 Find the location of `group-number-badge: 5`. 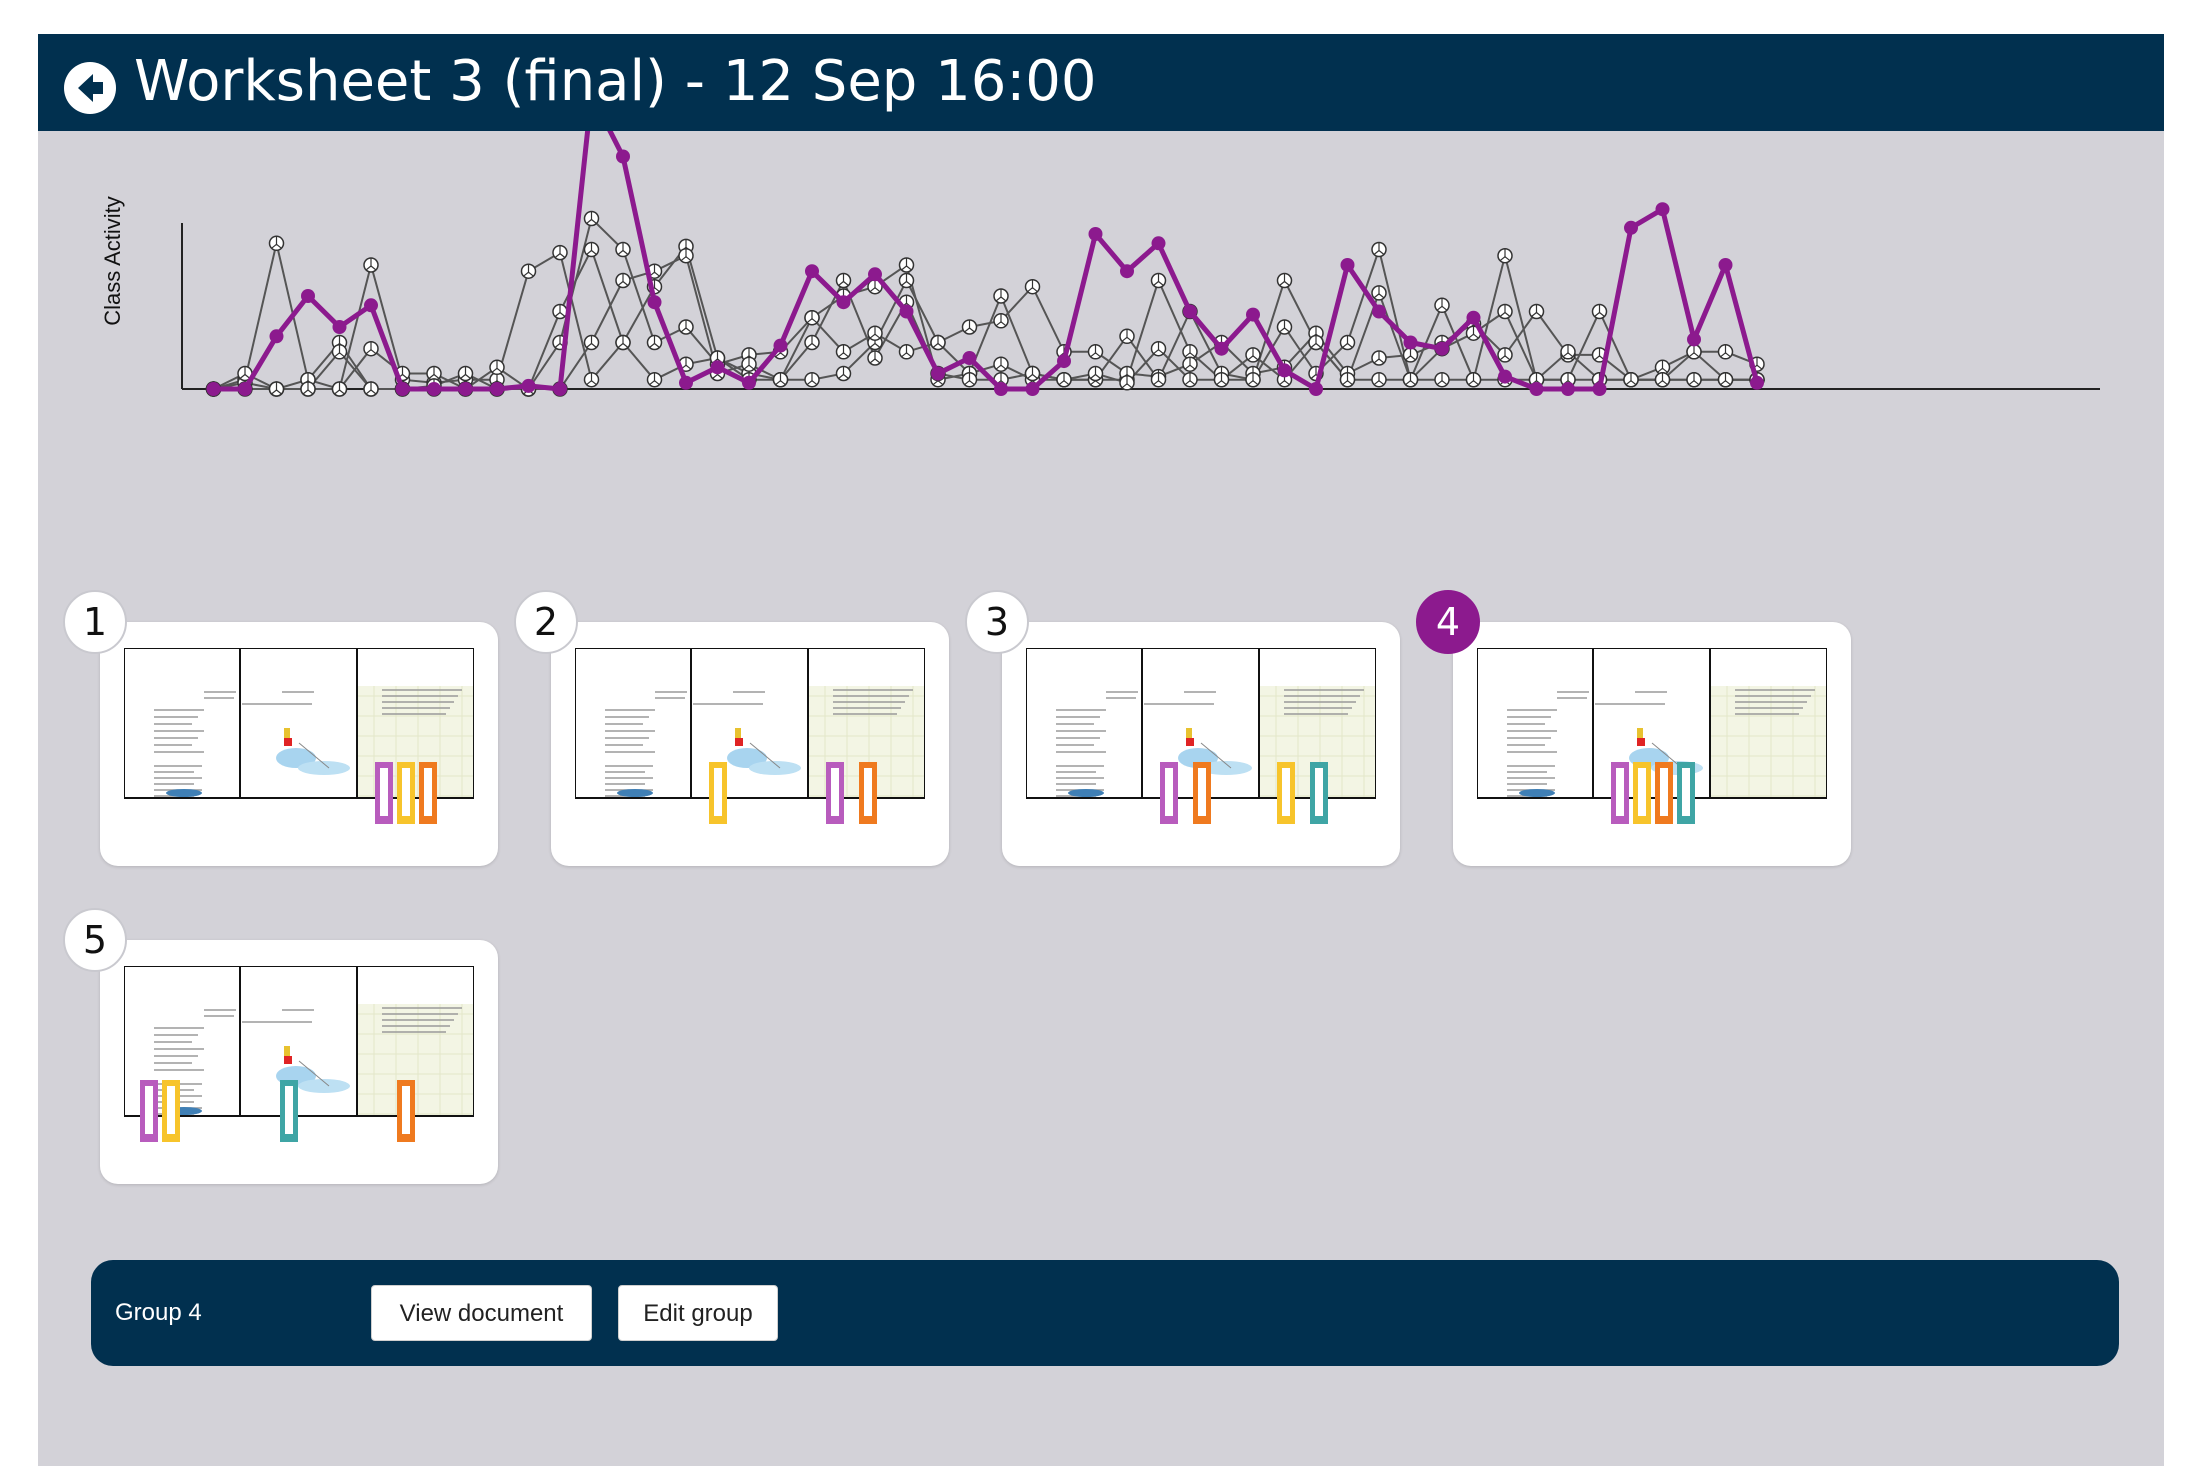

group-number-badge: 5 is located at coordinates (95, 940).